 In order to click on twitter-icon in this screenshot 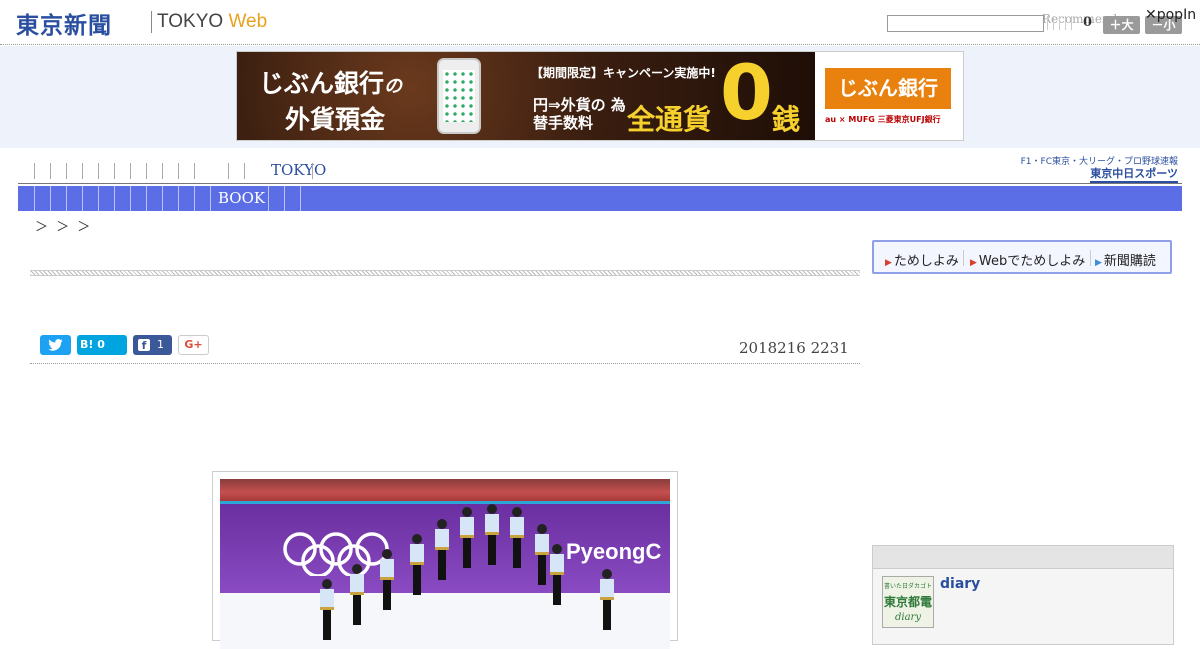, I will do `click(55, 345)`.